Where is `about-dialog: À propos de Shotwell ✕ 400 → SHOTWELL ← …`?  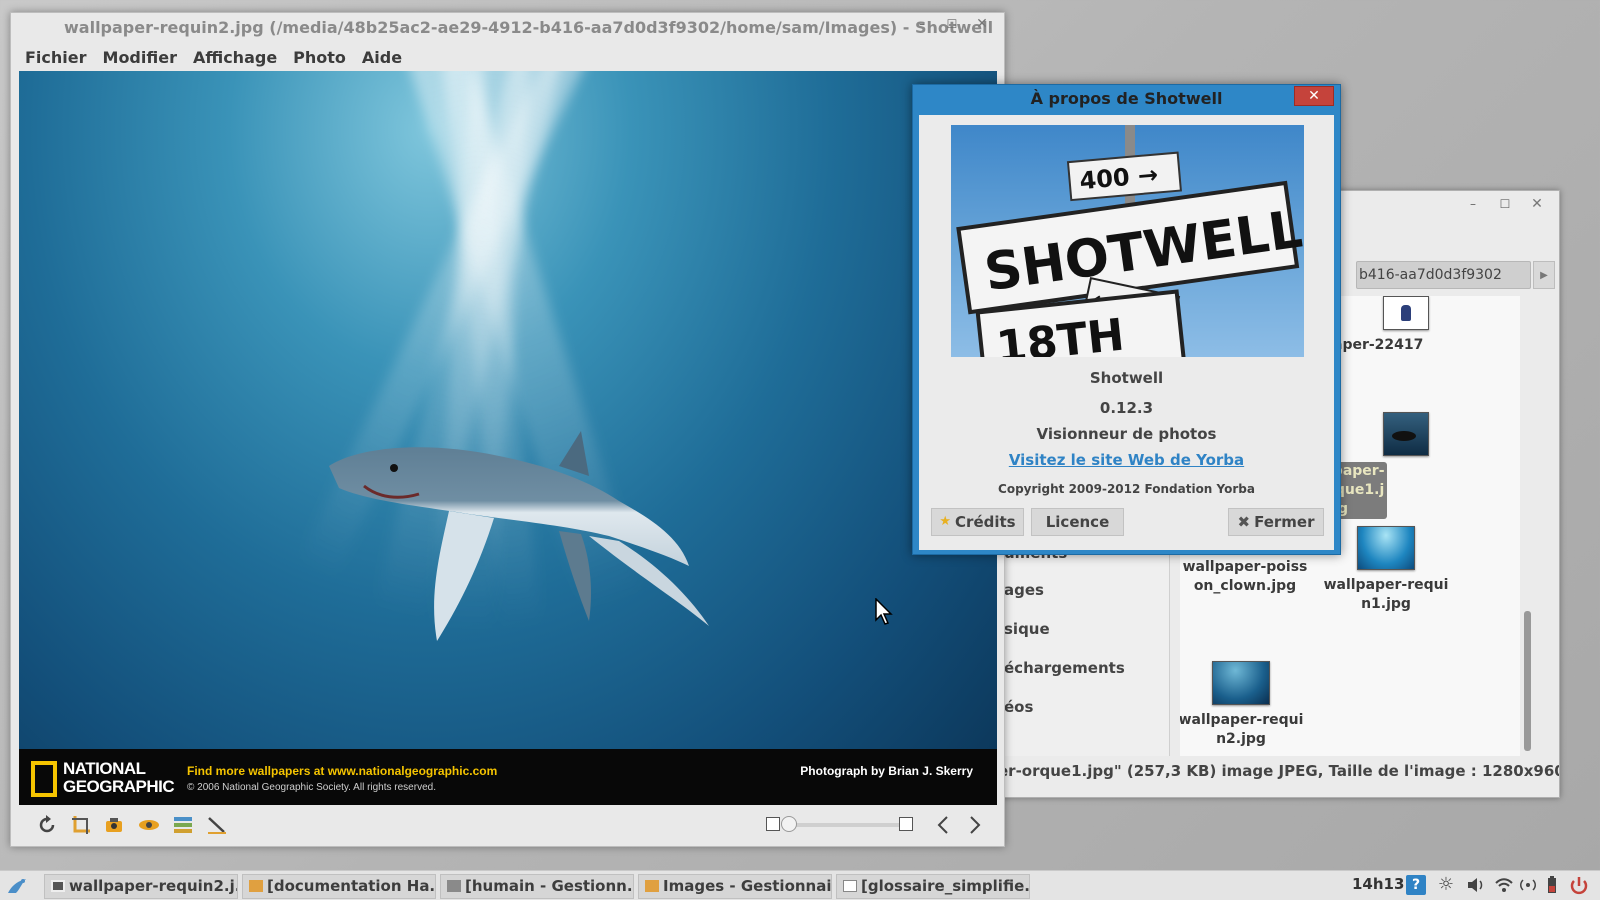
about-dialog: À propos de Shotwell ✕ 400 → SHOTWELL ← … is located at coordinates (1126, 319).